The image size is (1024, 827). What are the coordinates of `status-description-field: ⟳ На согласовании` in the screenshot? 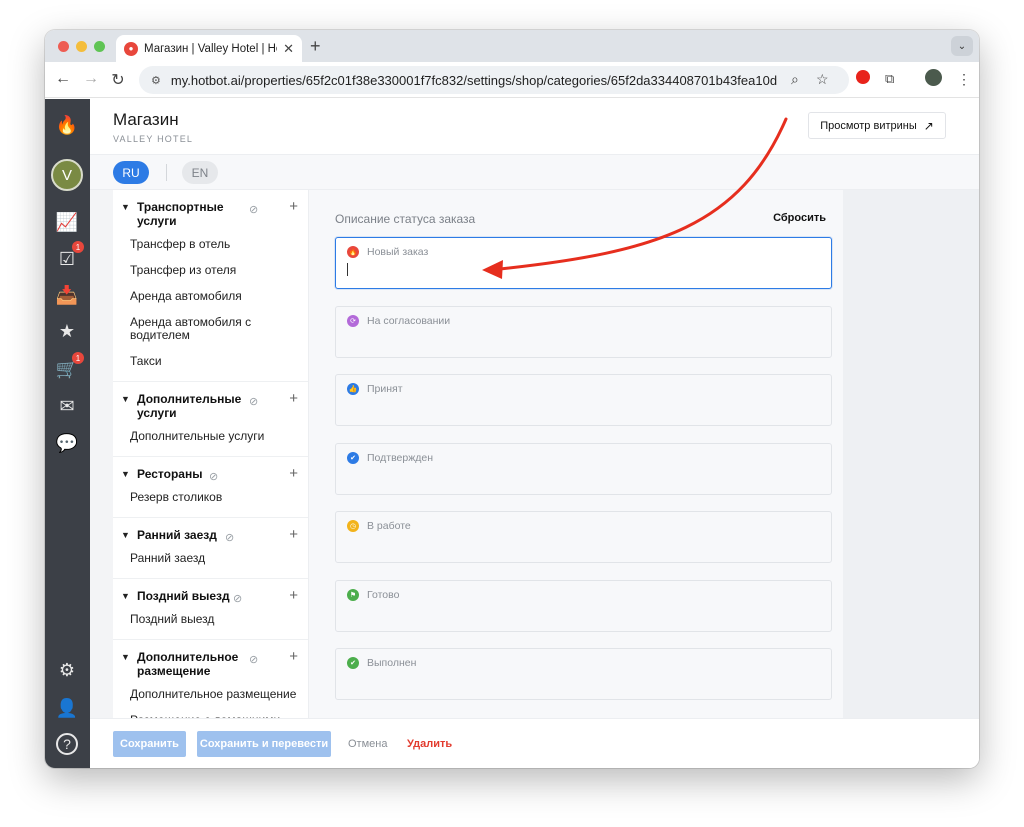 It's located at (583, 331).